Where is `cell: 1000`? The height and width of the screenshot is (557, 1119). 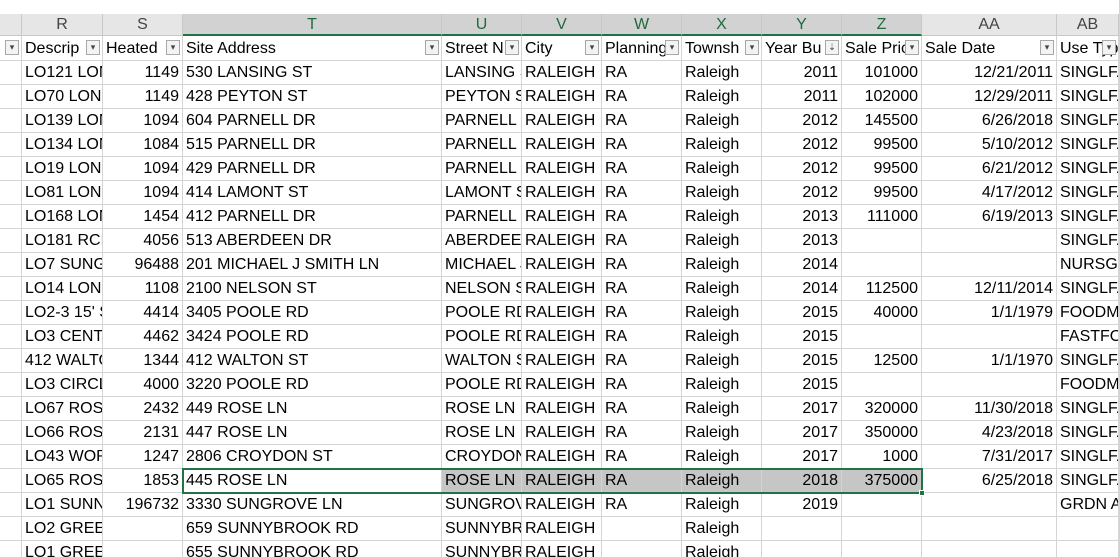
cell: 1000 is located at coordinates (882, 457).